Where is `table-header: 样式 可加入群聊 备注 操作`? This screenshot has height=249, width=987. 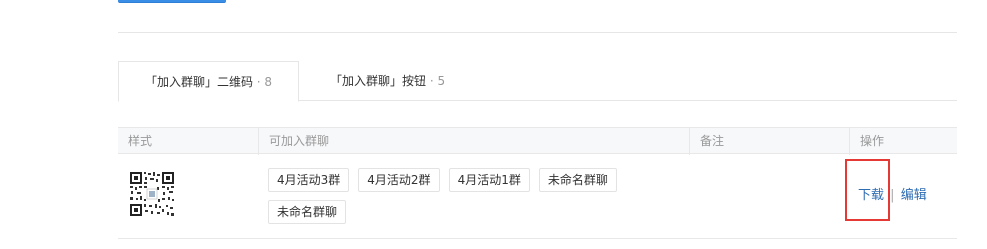
table-header: 样式 可加入群聊 备注 操作 is located at coordinates (537, 141).